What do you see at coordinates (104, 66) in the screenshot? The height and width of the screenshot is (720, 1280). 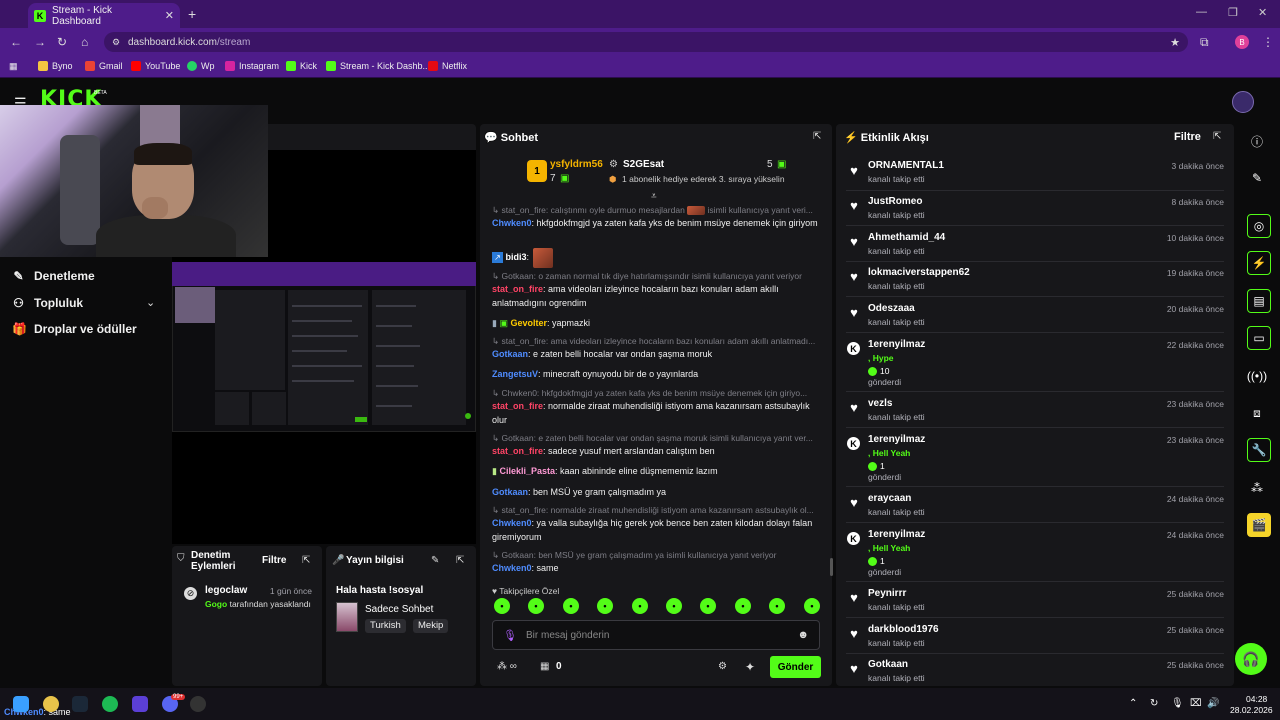 I see `bookmark-gmail: Gmail` at bounding box center [104, 66].